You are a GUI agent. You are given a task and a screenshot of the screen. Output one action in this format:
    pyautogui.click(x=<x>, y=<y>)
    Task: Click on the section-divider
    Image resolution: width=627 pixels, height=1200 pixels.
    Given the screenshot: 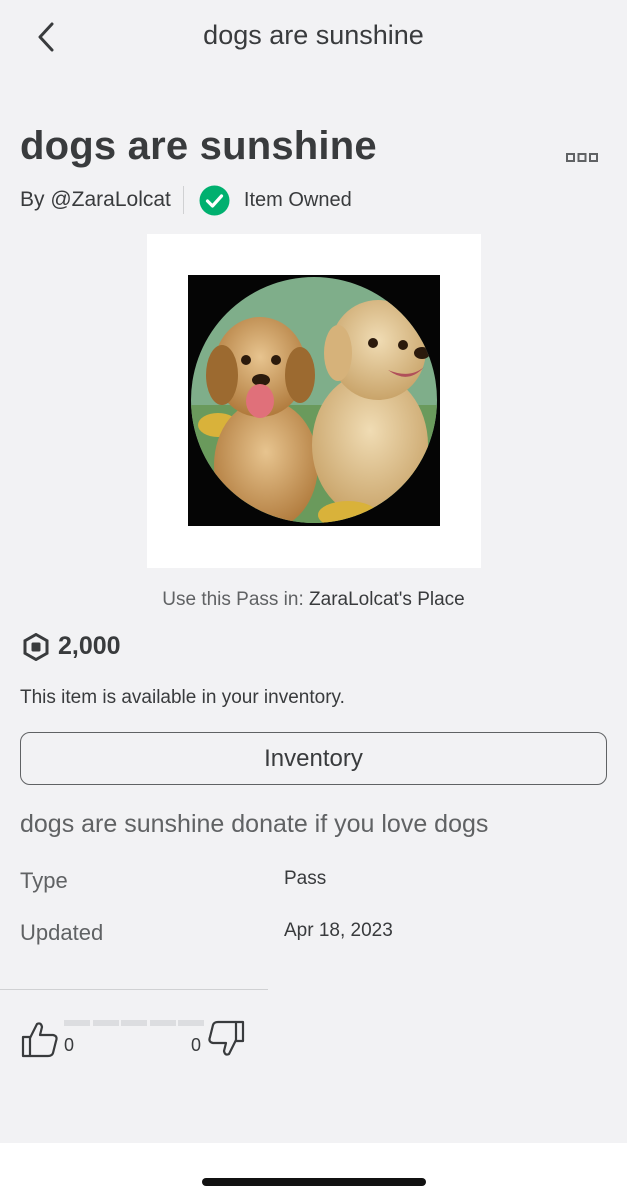 What is the action you would take?
    pyautogui.click(x=134, y=989)
    